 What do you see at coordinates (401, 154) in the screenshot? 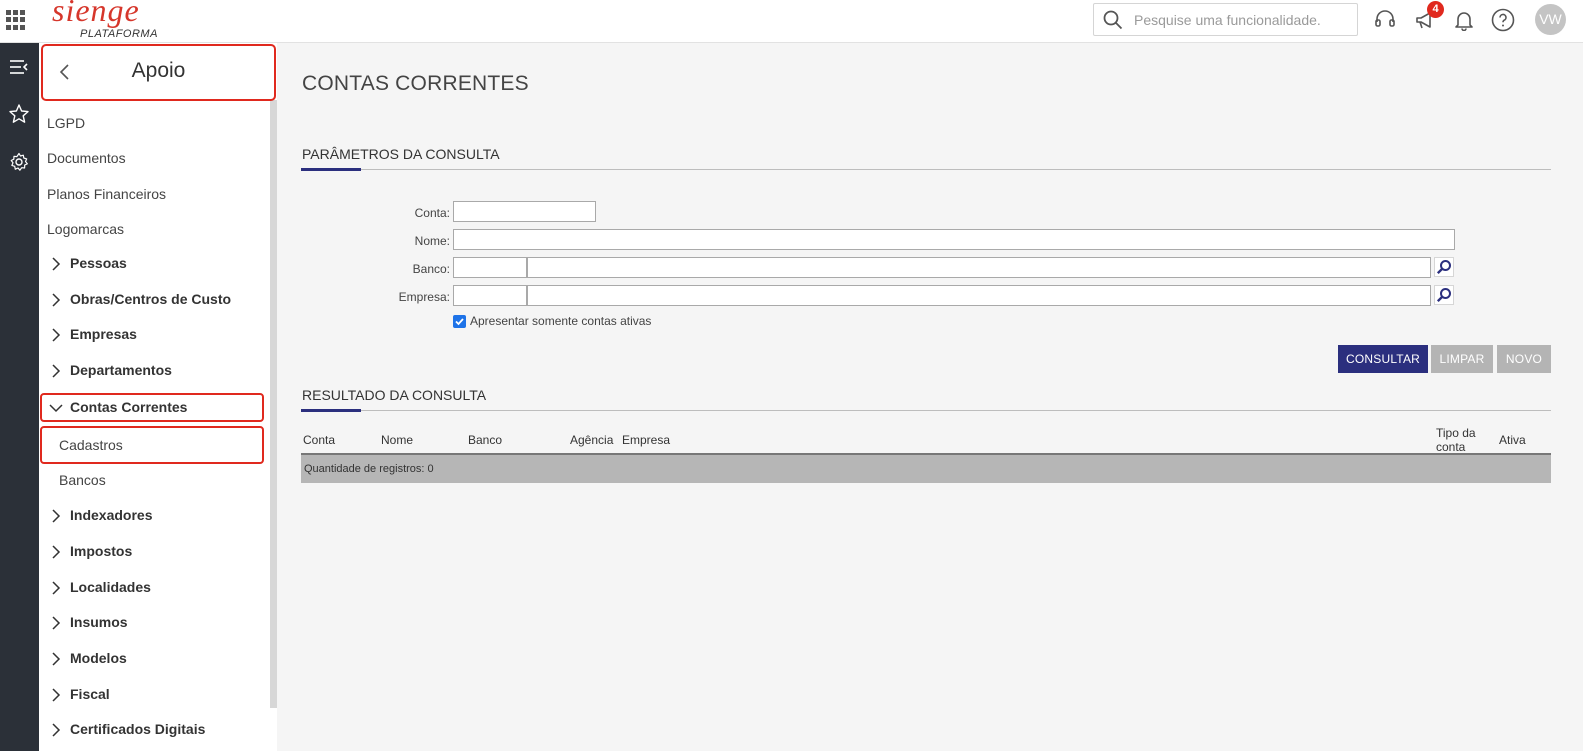
I see `params-section-title: PARÂMETROS DA CONSULTA` at bounding box center [401, 154].